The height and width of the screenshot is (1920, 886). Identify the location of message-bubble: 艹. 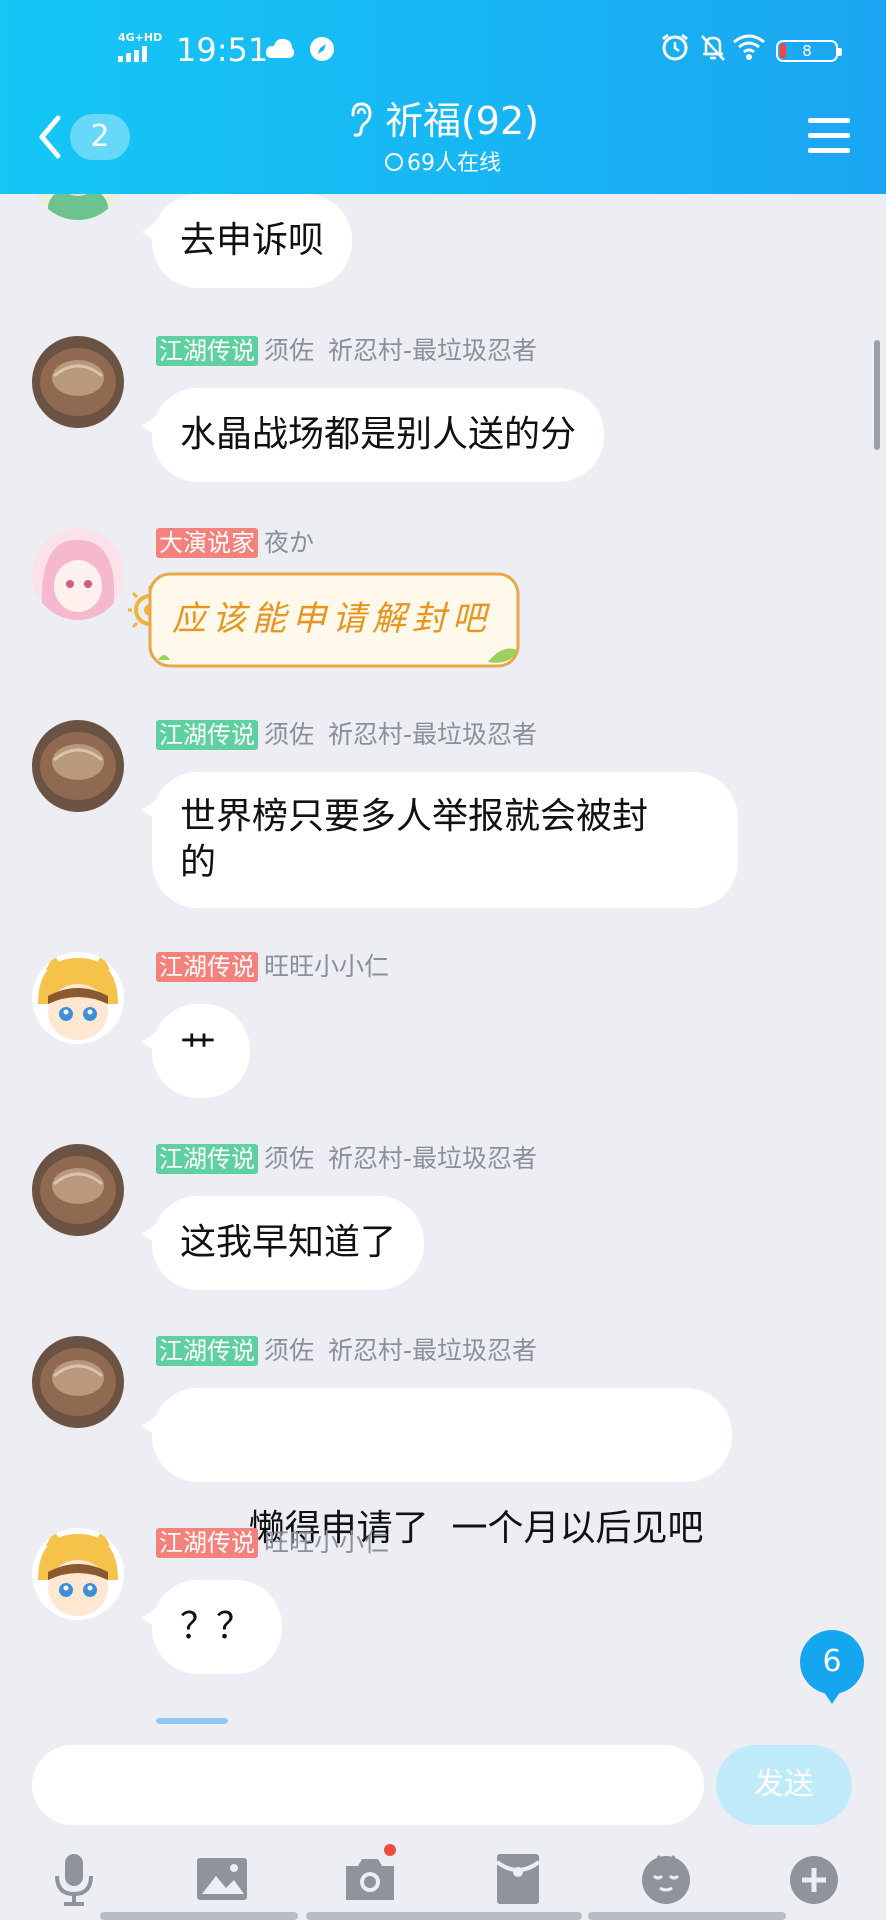
(196, 1051).